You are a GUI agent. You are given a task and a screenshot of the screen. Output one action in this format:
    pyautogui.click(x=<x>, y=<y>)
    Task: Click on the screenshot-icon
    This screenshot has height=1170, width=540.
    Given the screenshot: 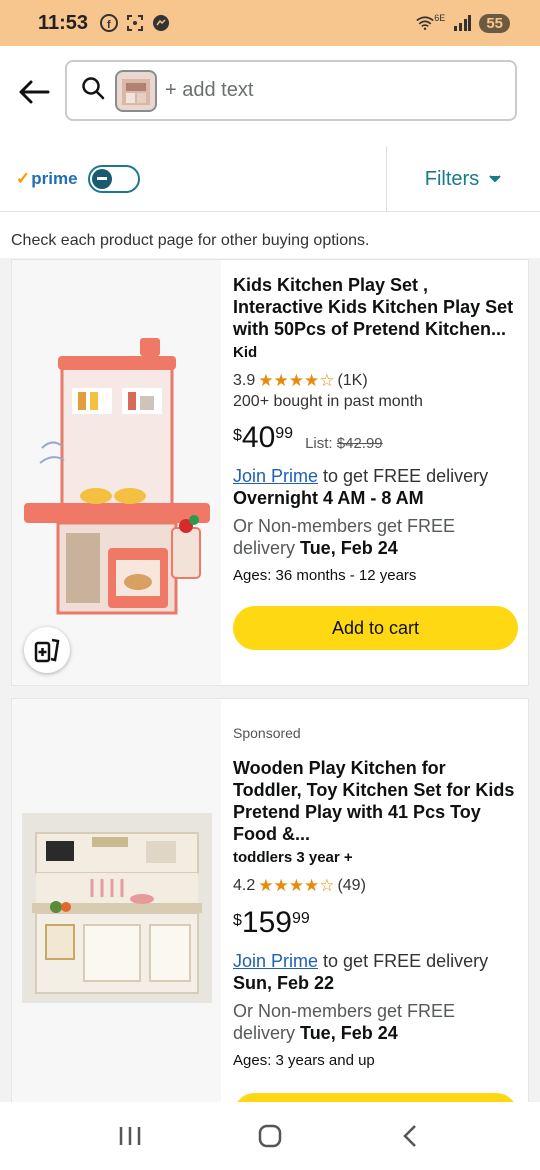 What is the action you would take?
    pyautogui.click(x=135, y=23)
    